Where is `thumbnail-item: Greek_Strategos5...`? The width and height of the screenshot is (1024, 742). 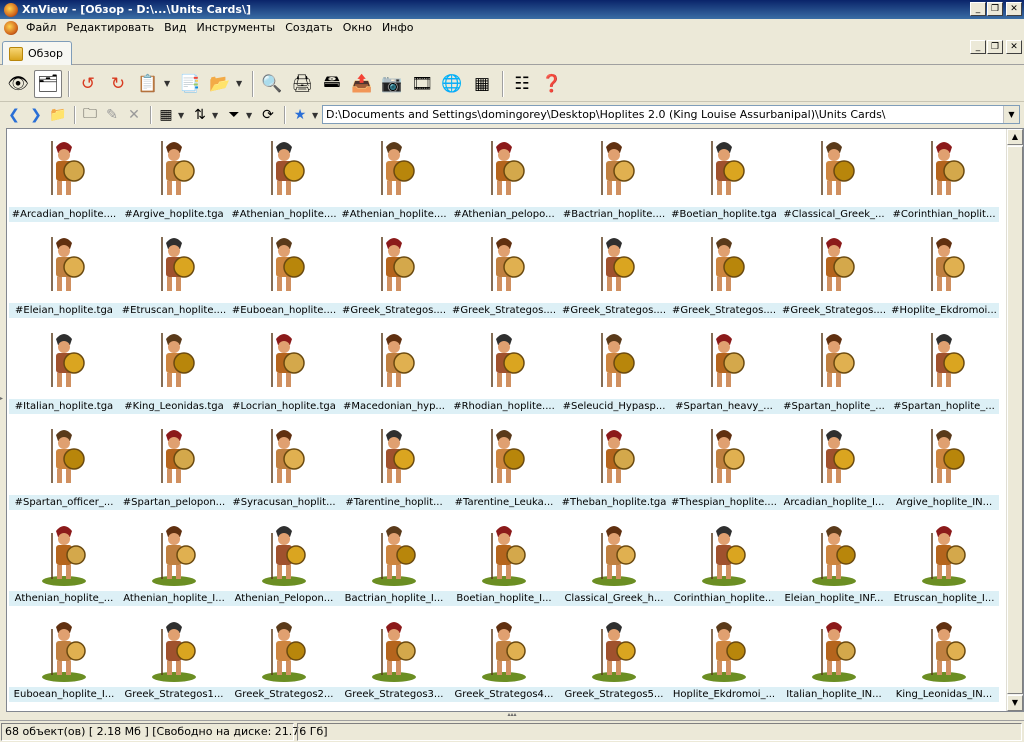
thumbnail-item: Greek_Strategos5... is located at coordinates (614, 657).